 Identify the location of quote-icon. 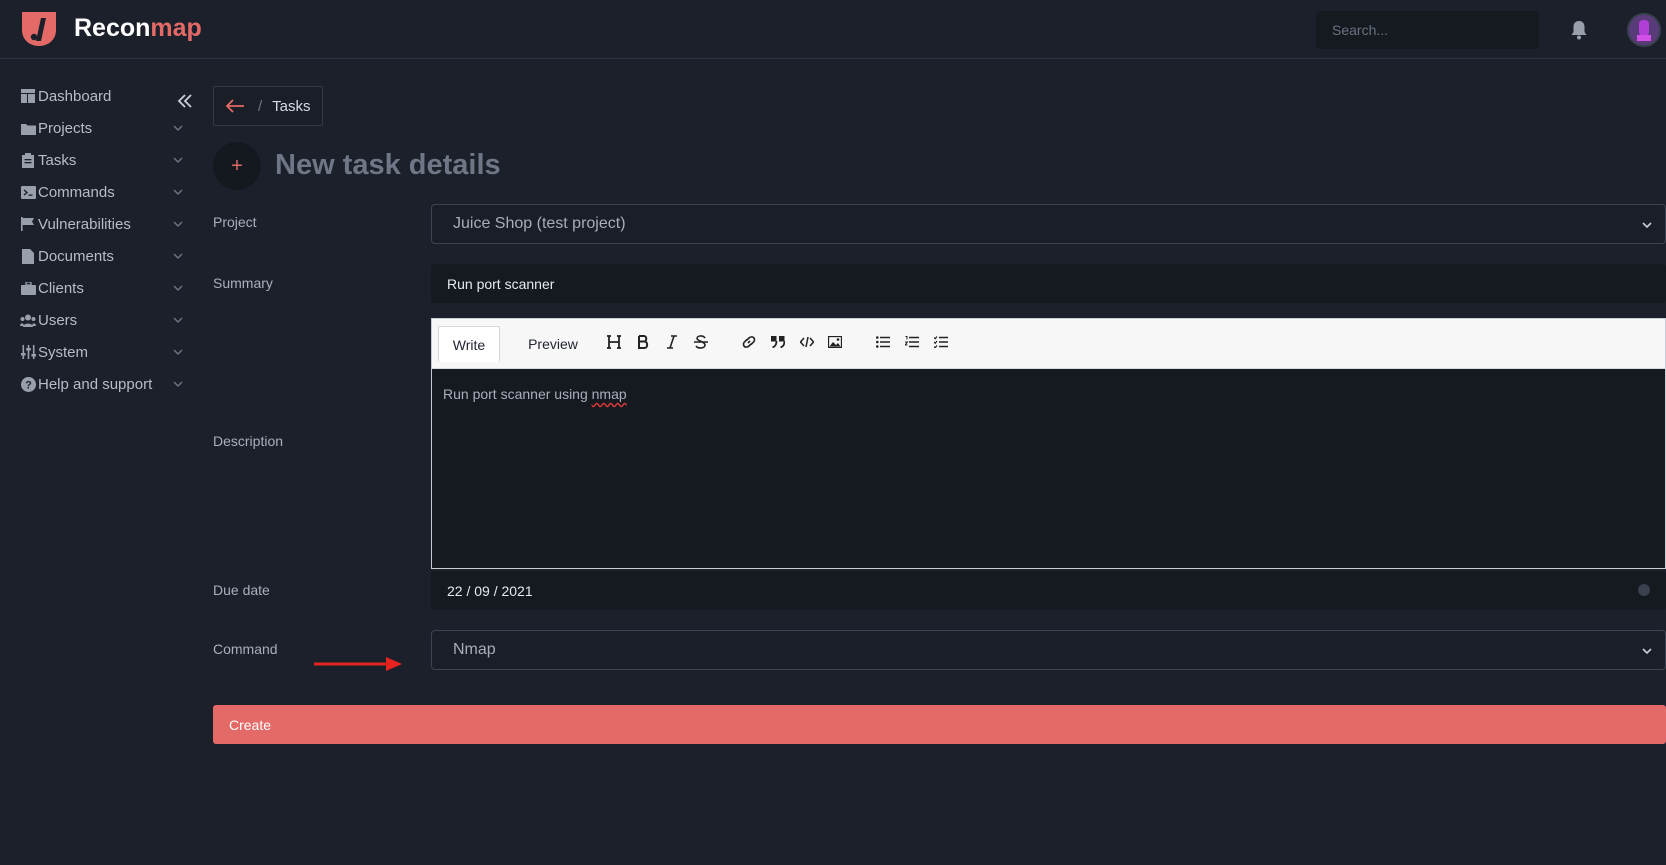
(778, 342).